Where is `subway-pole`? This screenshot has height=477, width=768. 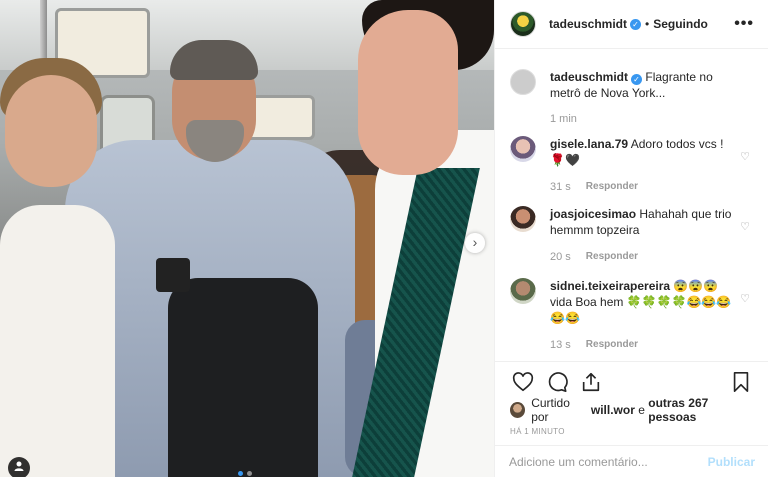 subway-pole is located at coordinates (43, 30).